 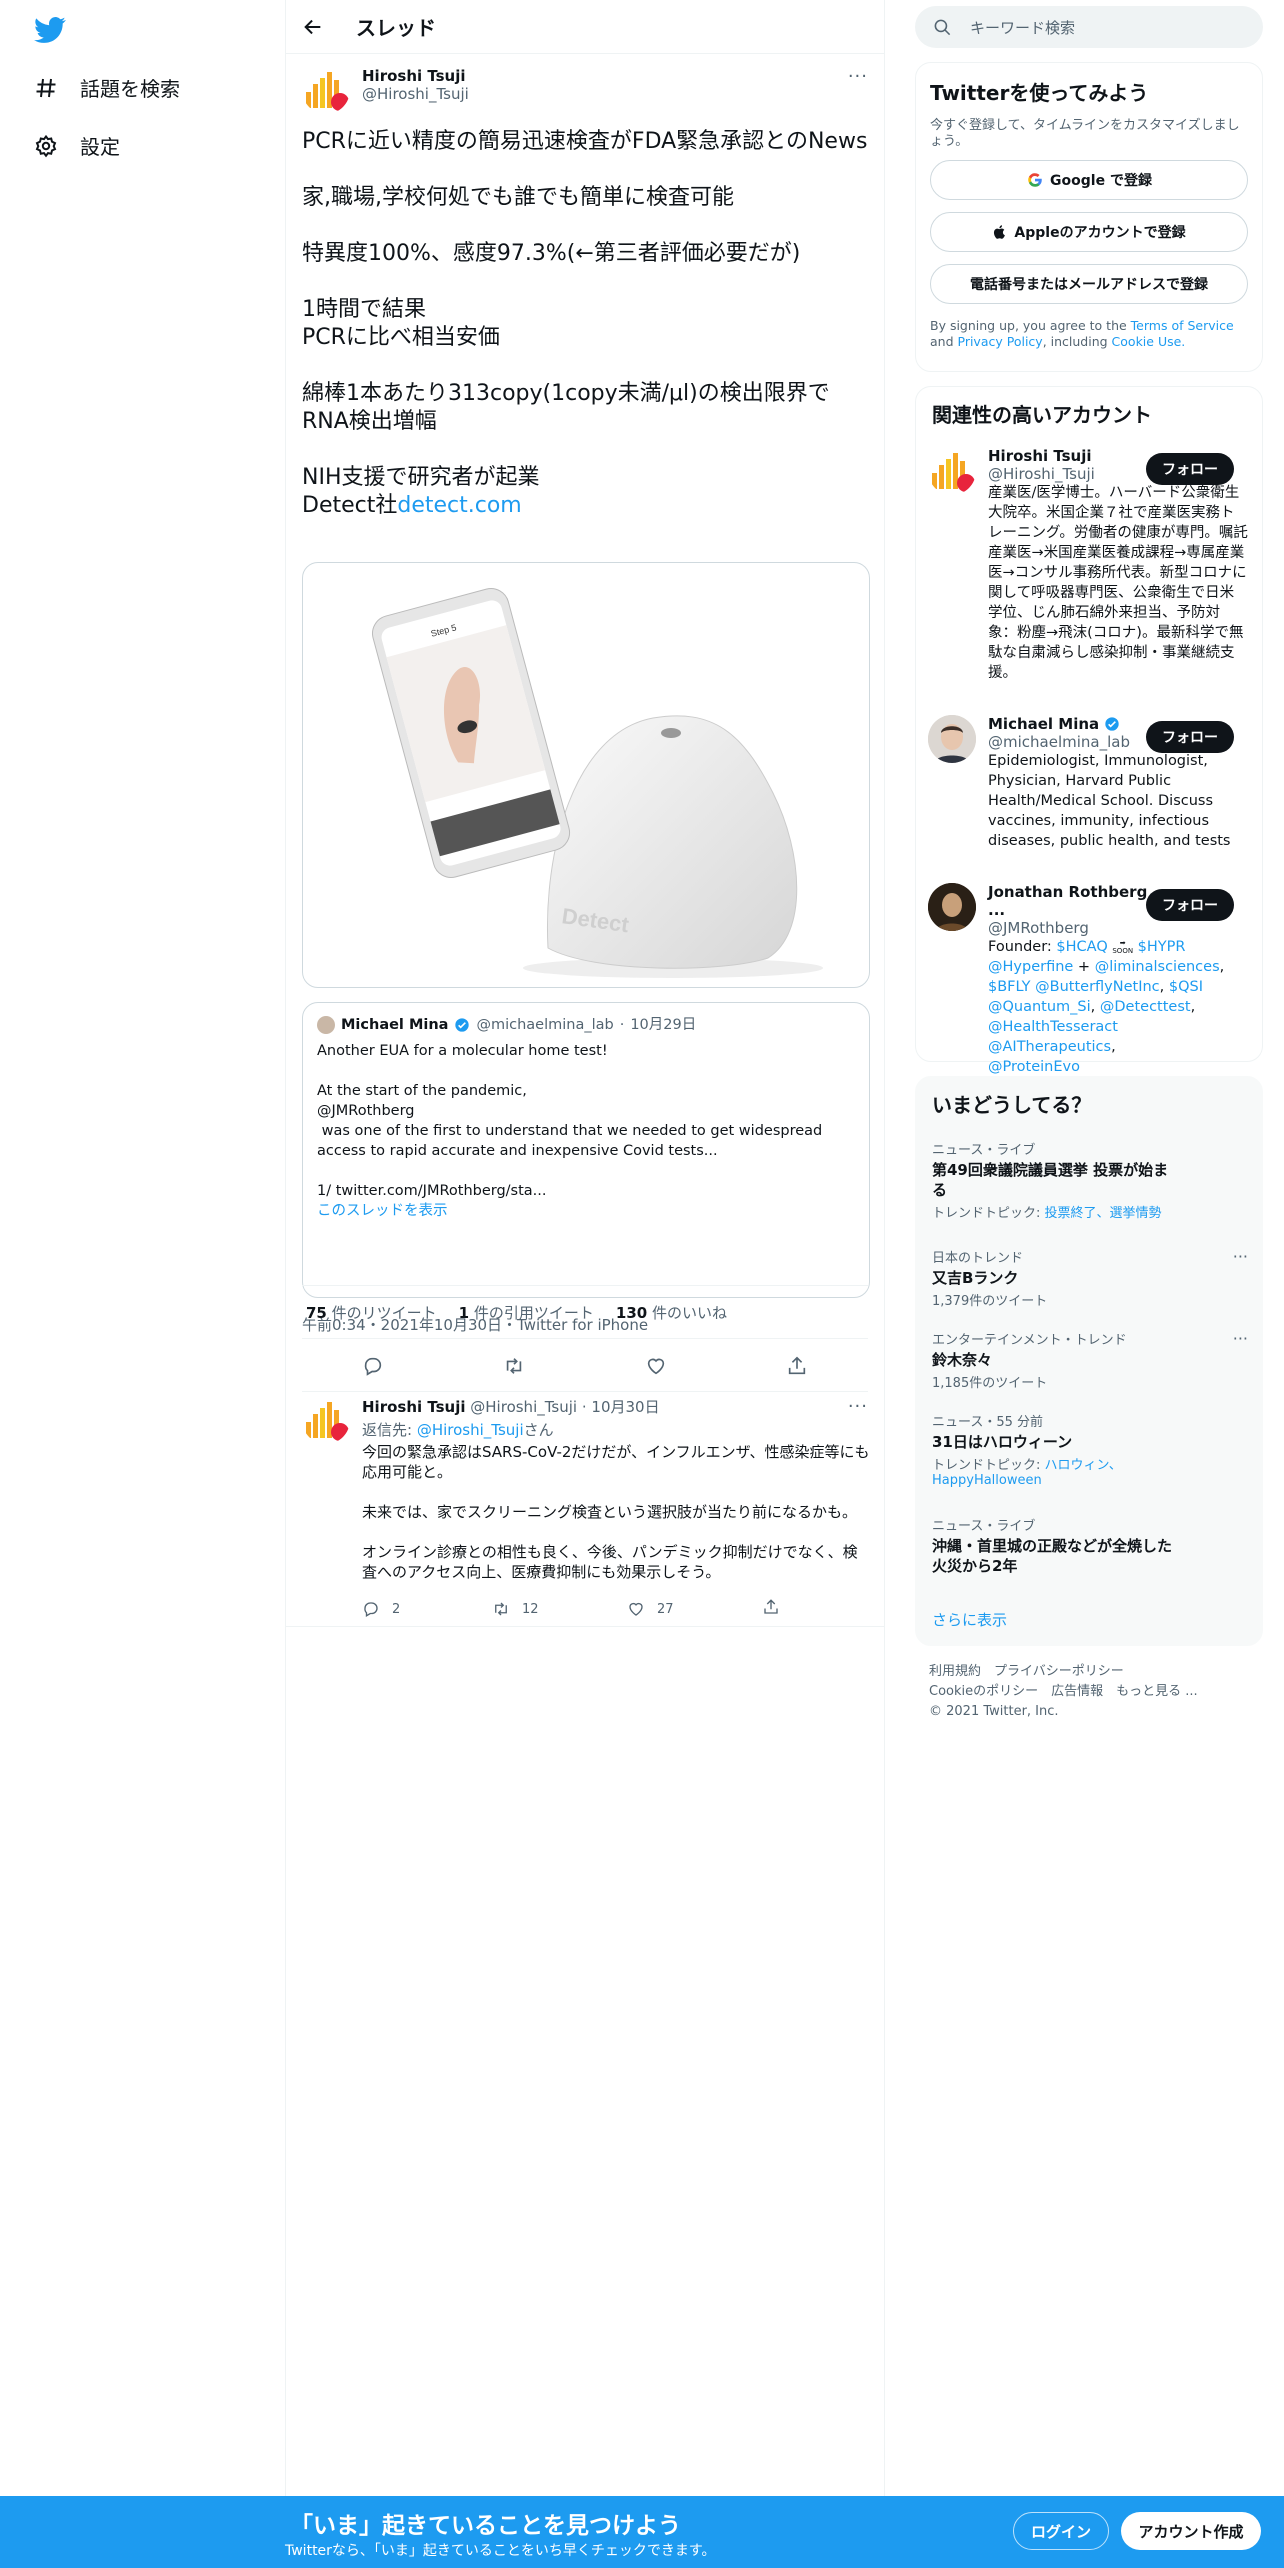 I want to click on trend-item: エンターテインメント・トレンド 鈴木奈々 1,185件のツイート ···, so click(x=1090, y=1360).